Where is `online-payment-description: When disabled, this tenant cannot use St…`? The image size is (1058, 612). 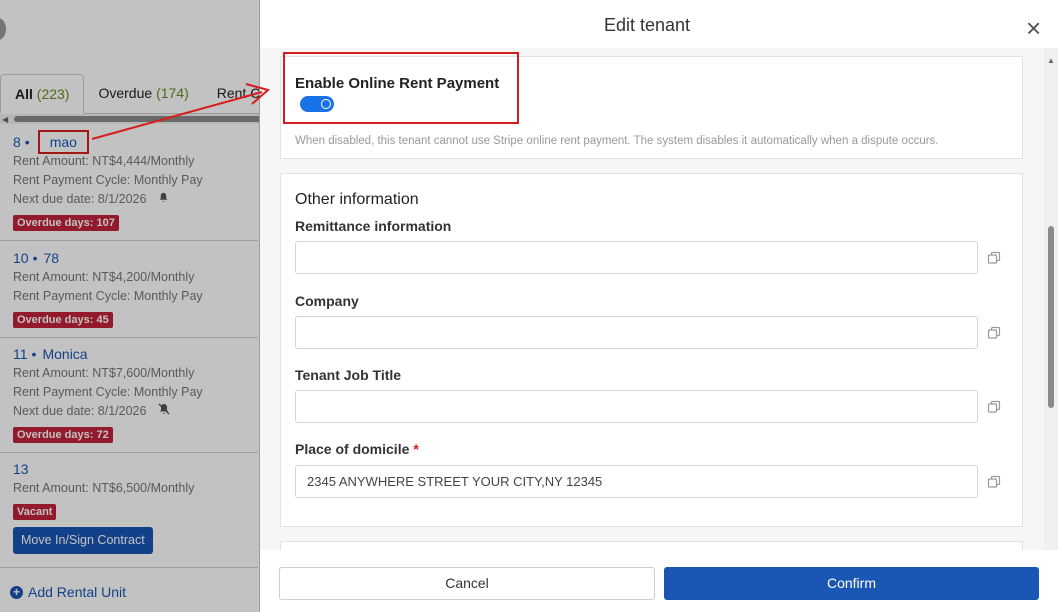 online-payment-description: When disabled, this tenant cannot use St… is located at coordinates (617, 141).